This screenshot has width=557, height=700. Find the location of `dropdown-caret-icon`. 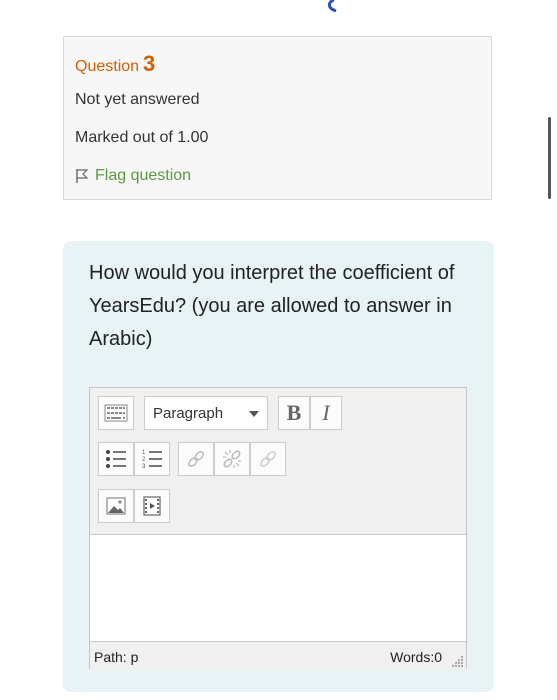

dropdown-caret-icon is located at coordinates (254, 414).